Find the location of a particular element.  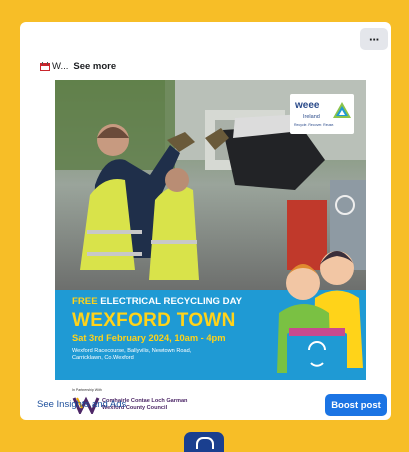

calendar-icon is located at coordinates (45, 66).